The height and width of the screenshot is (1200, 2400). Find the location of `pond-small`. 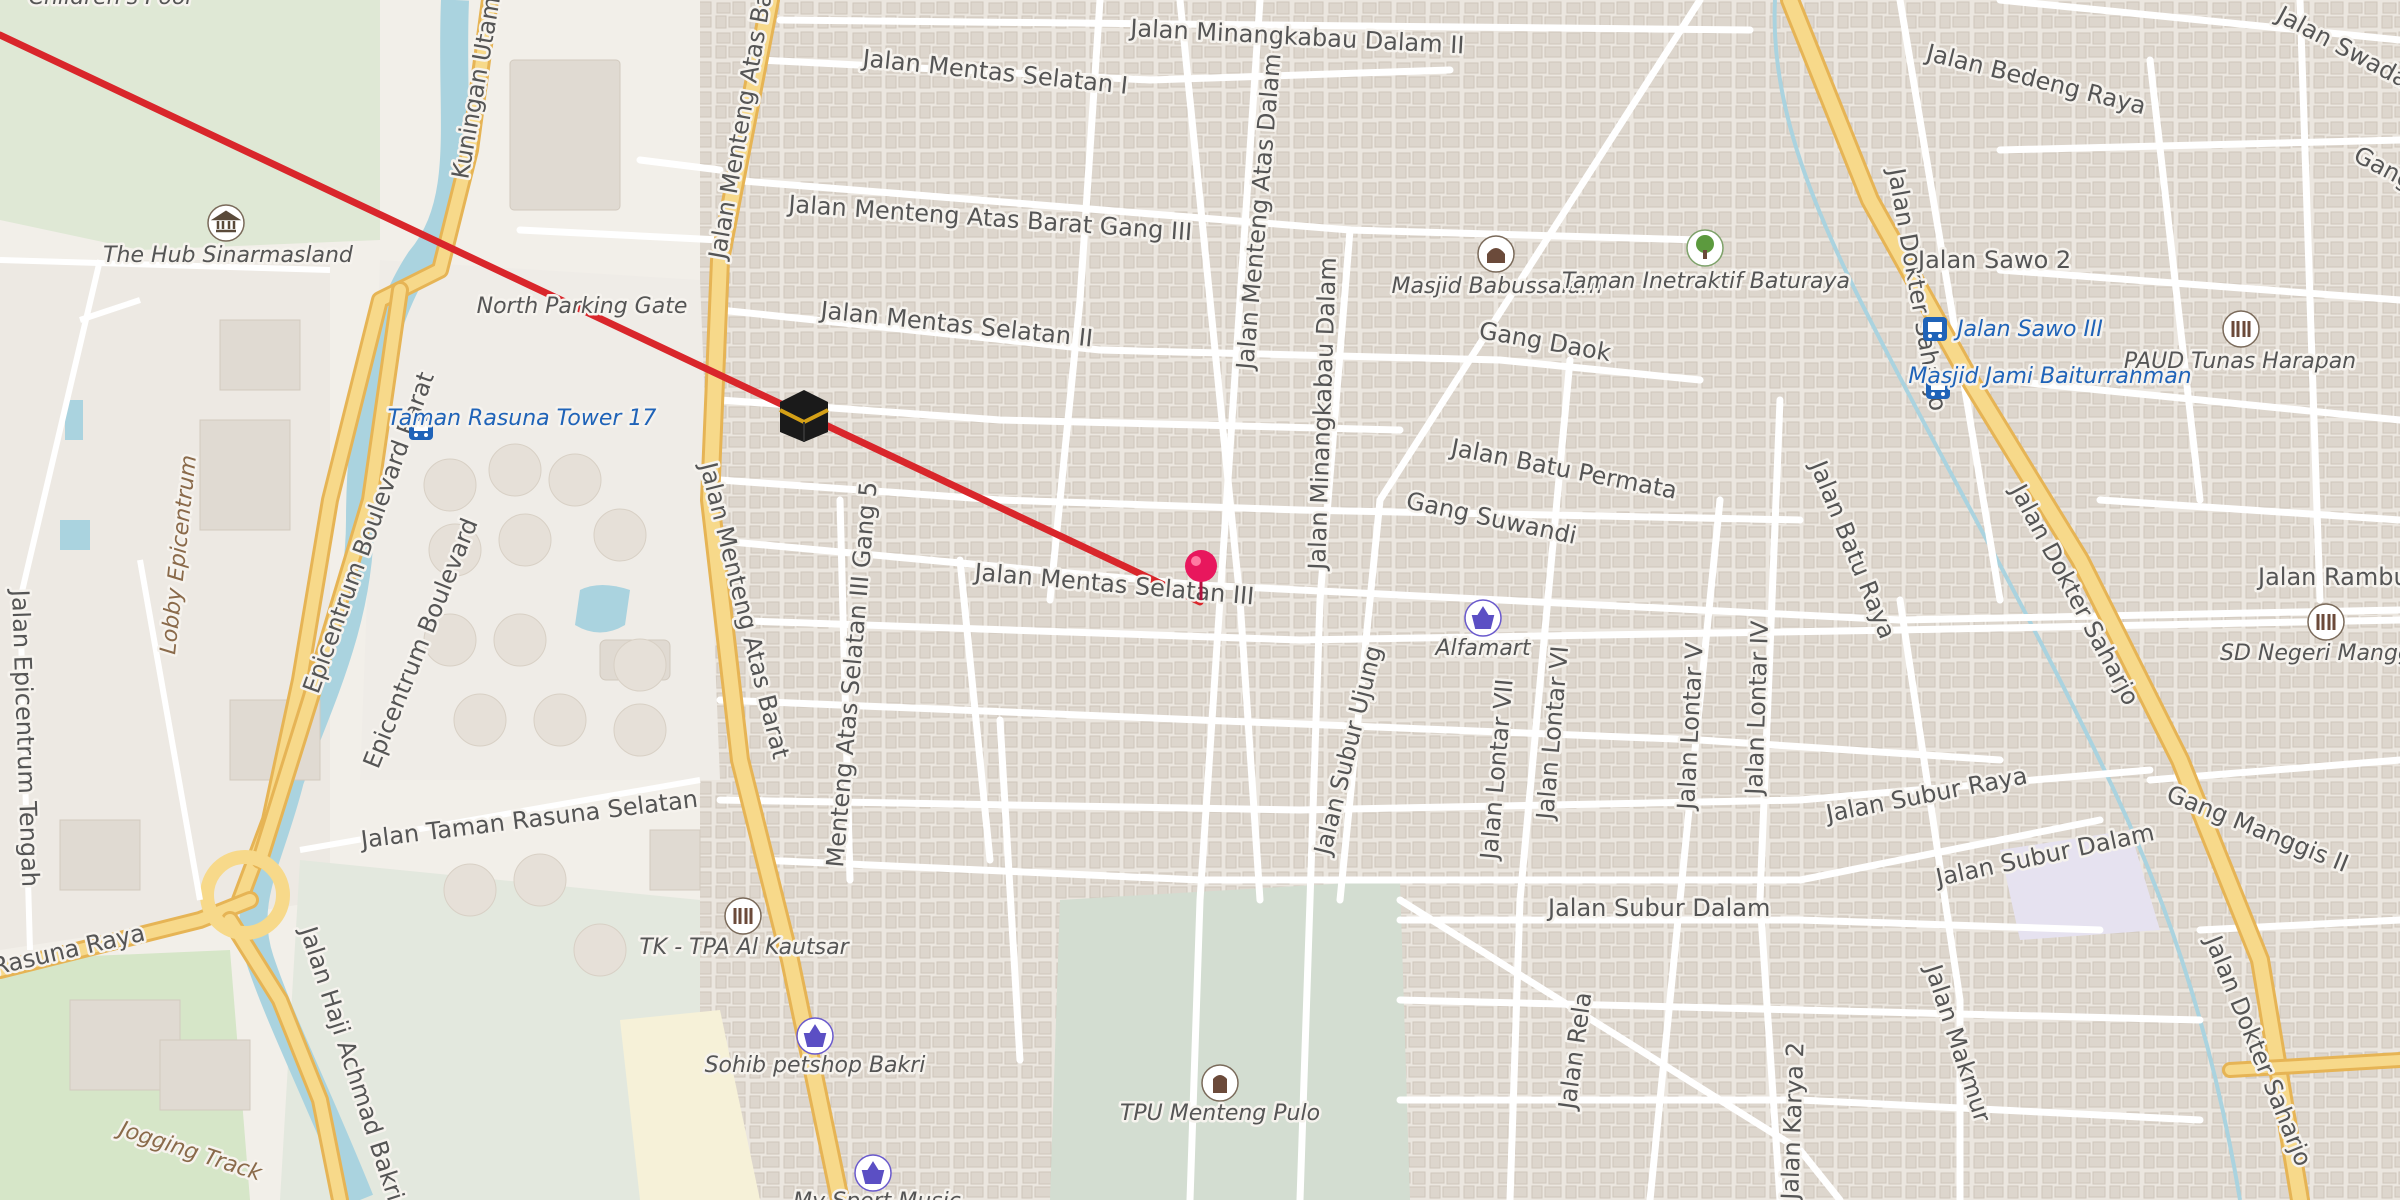

pond-small is located at coordinates (75, 535).